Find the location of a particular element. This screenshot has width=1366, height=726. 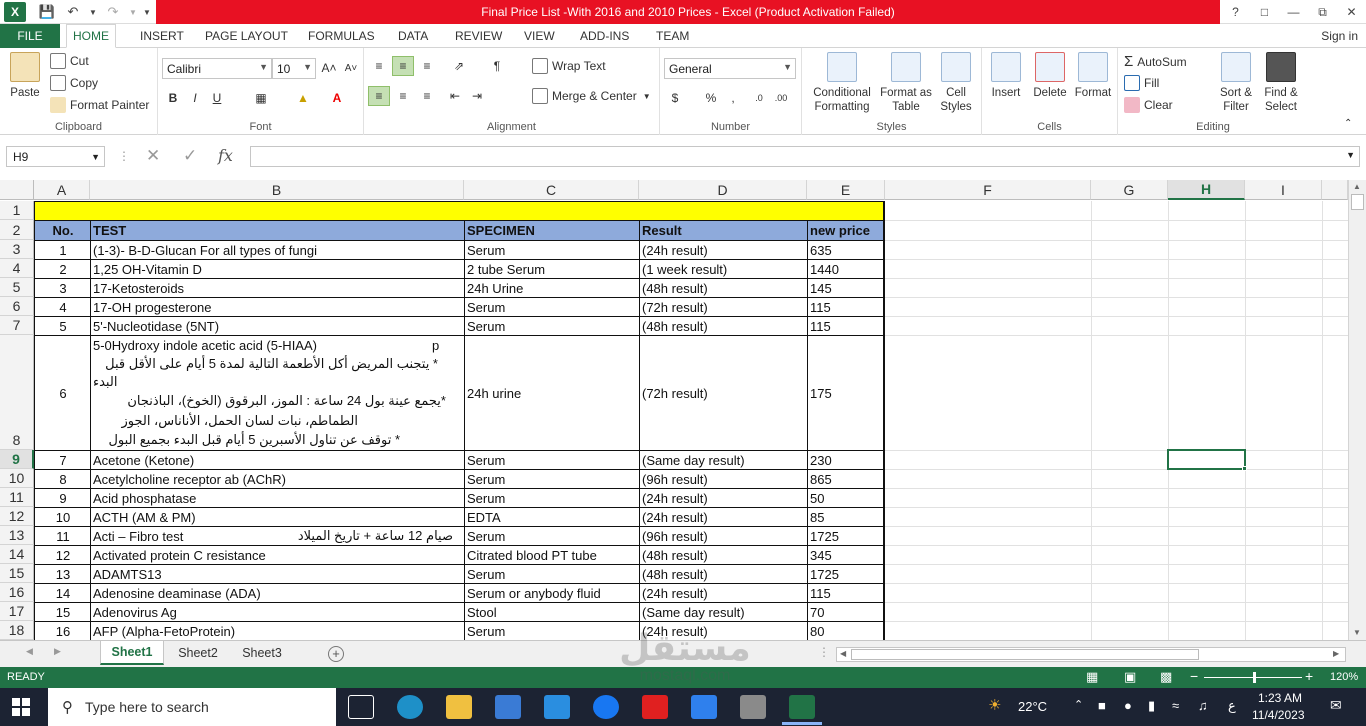

store-icon is located at coordinates (508, 707).